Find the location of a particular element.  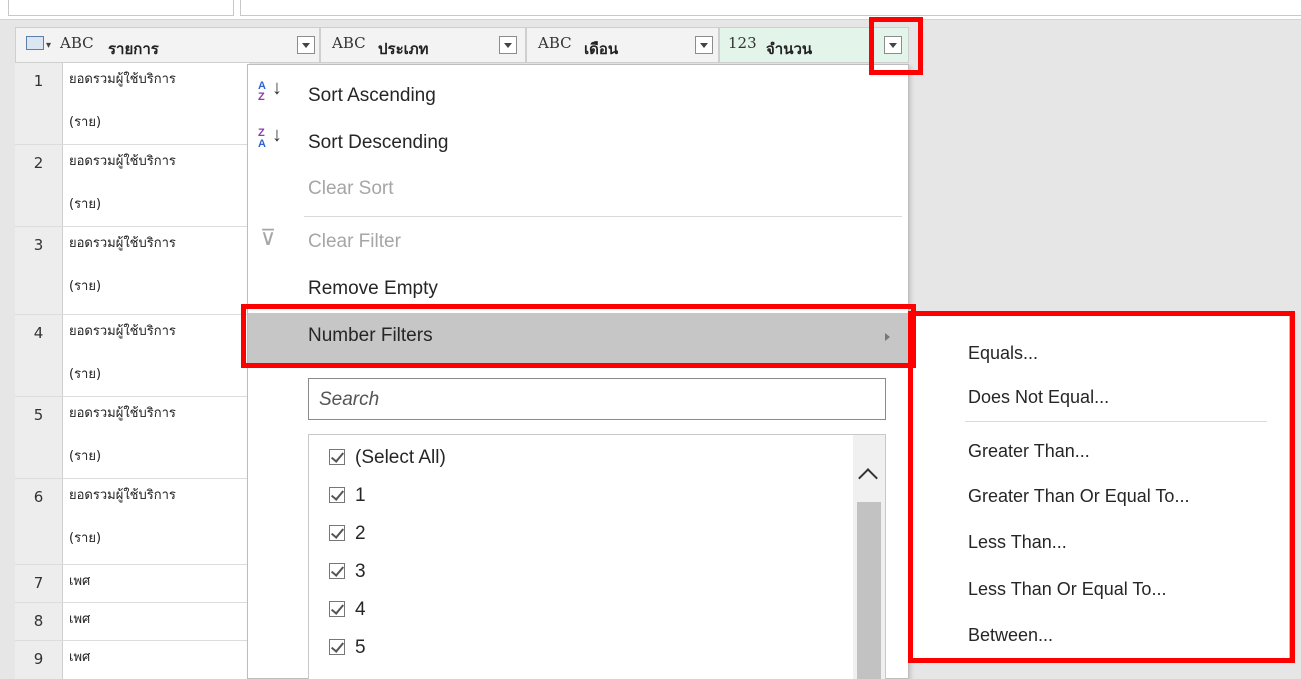

table-row: 8 เพศ is located at coordinates (132, 622).